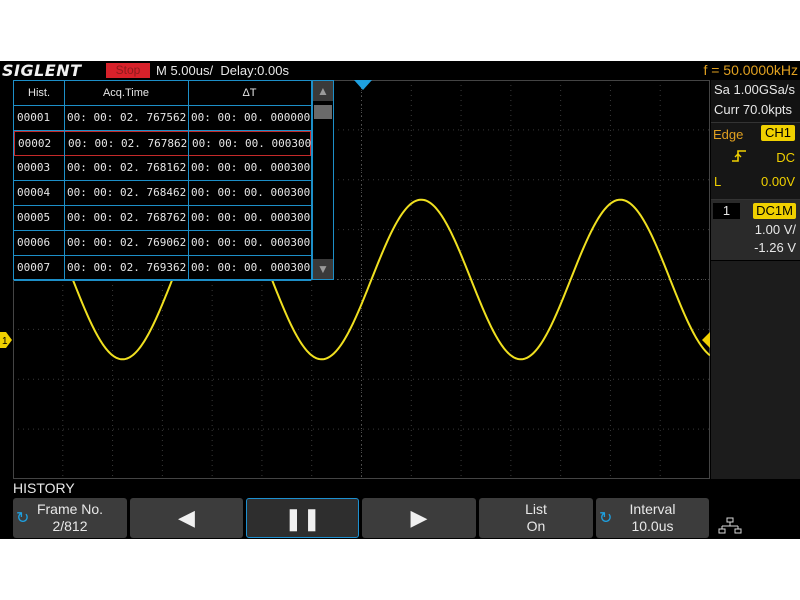  Describe the element at coordinates (70, 509) in the screenshot. I see `softkey-label: Frame No.` at that location.